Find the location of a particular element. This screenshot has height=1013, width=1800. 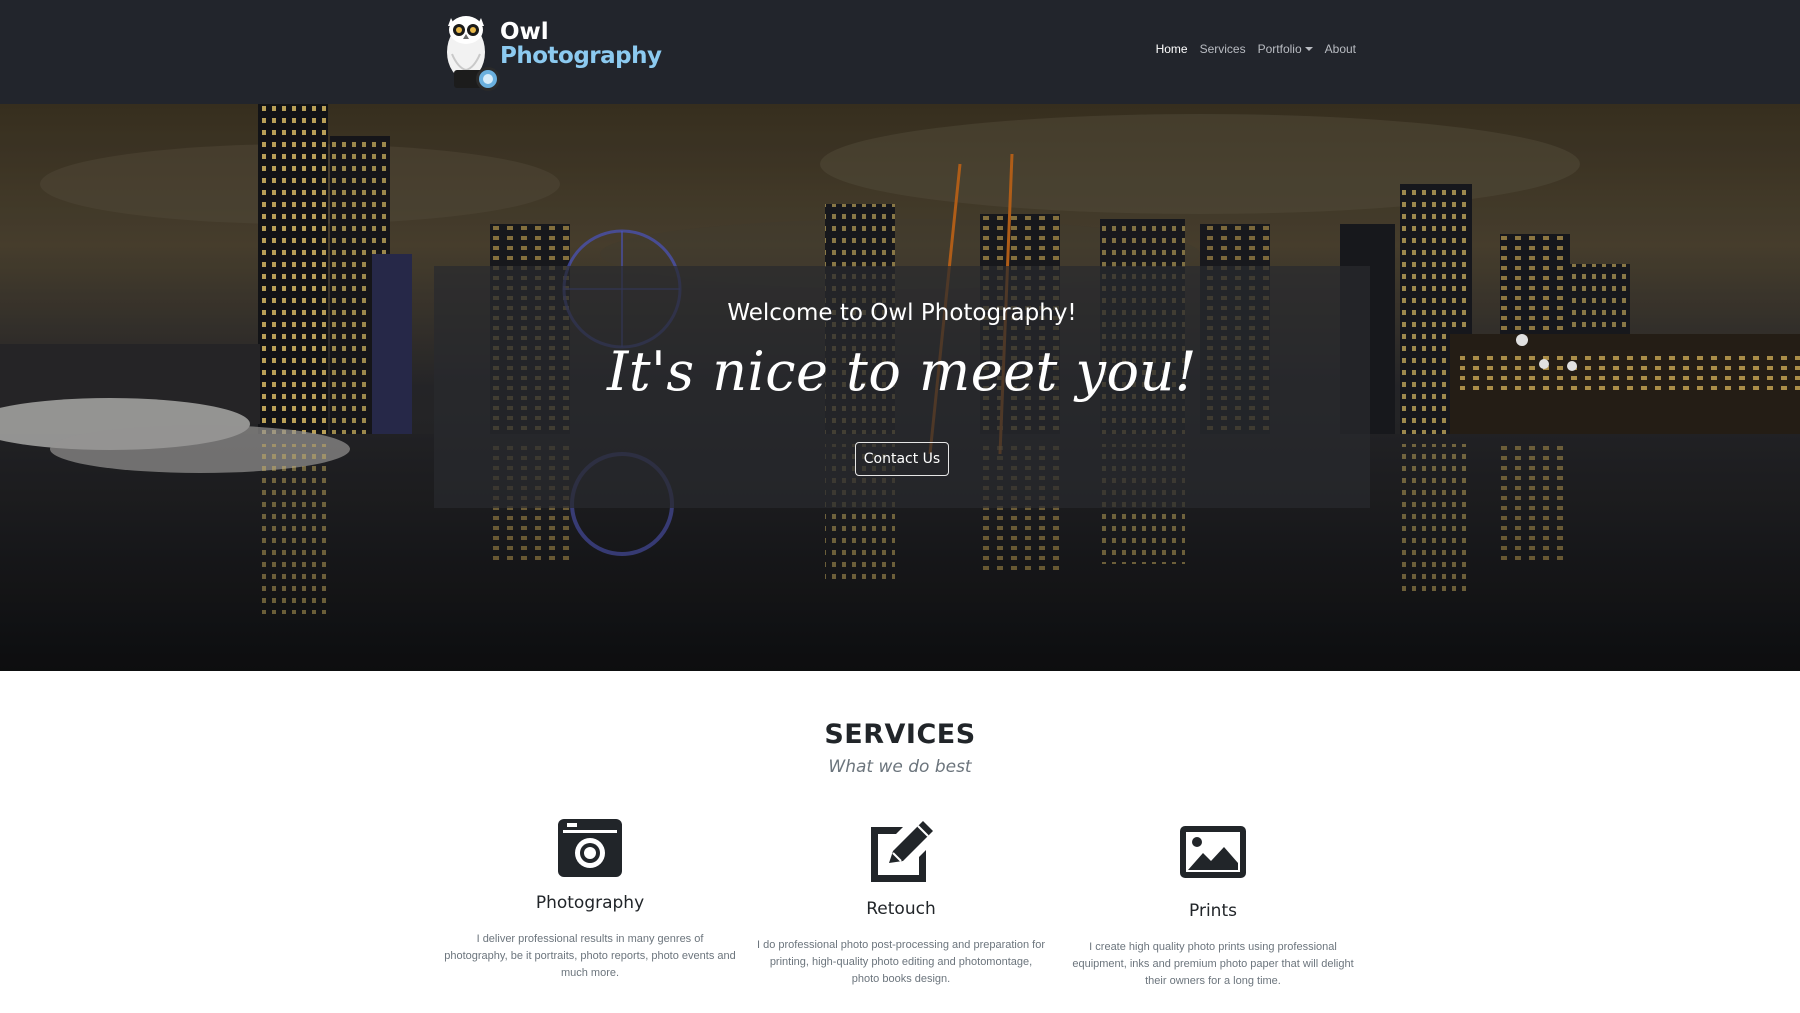

brand-name-line1: Owl is located at coordinates (524, 32).